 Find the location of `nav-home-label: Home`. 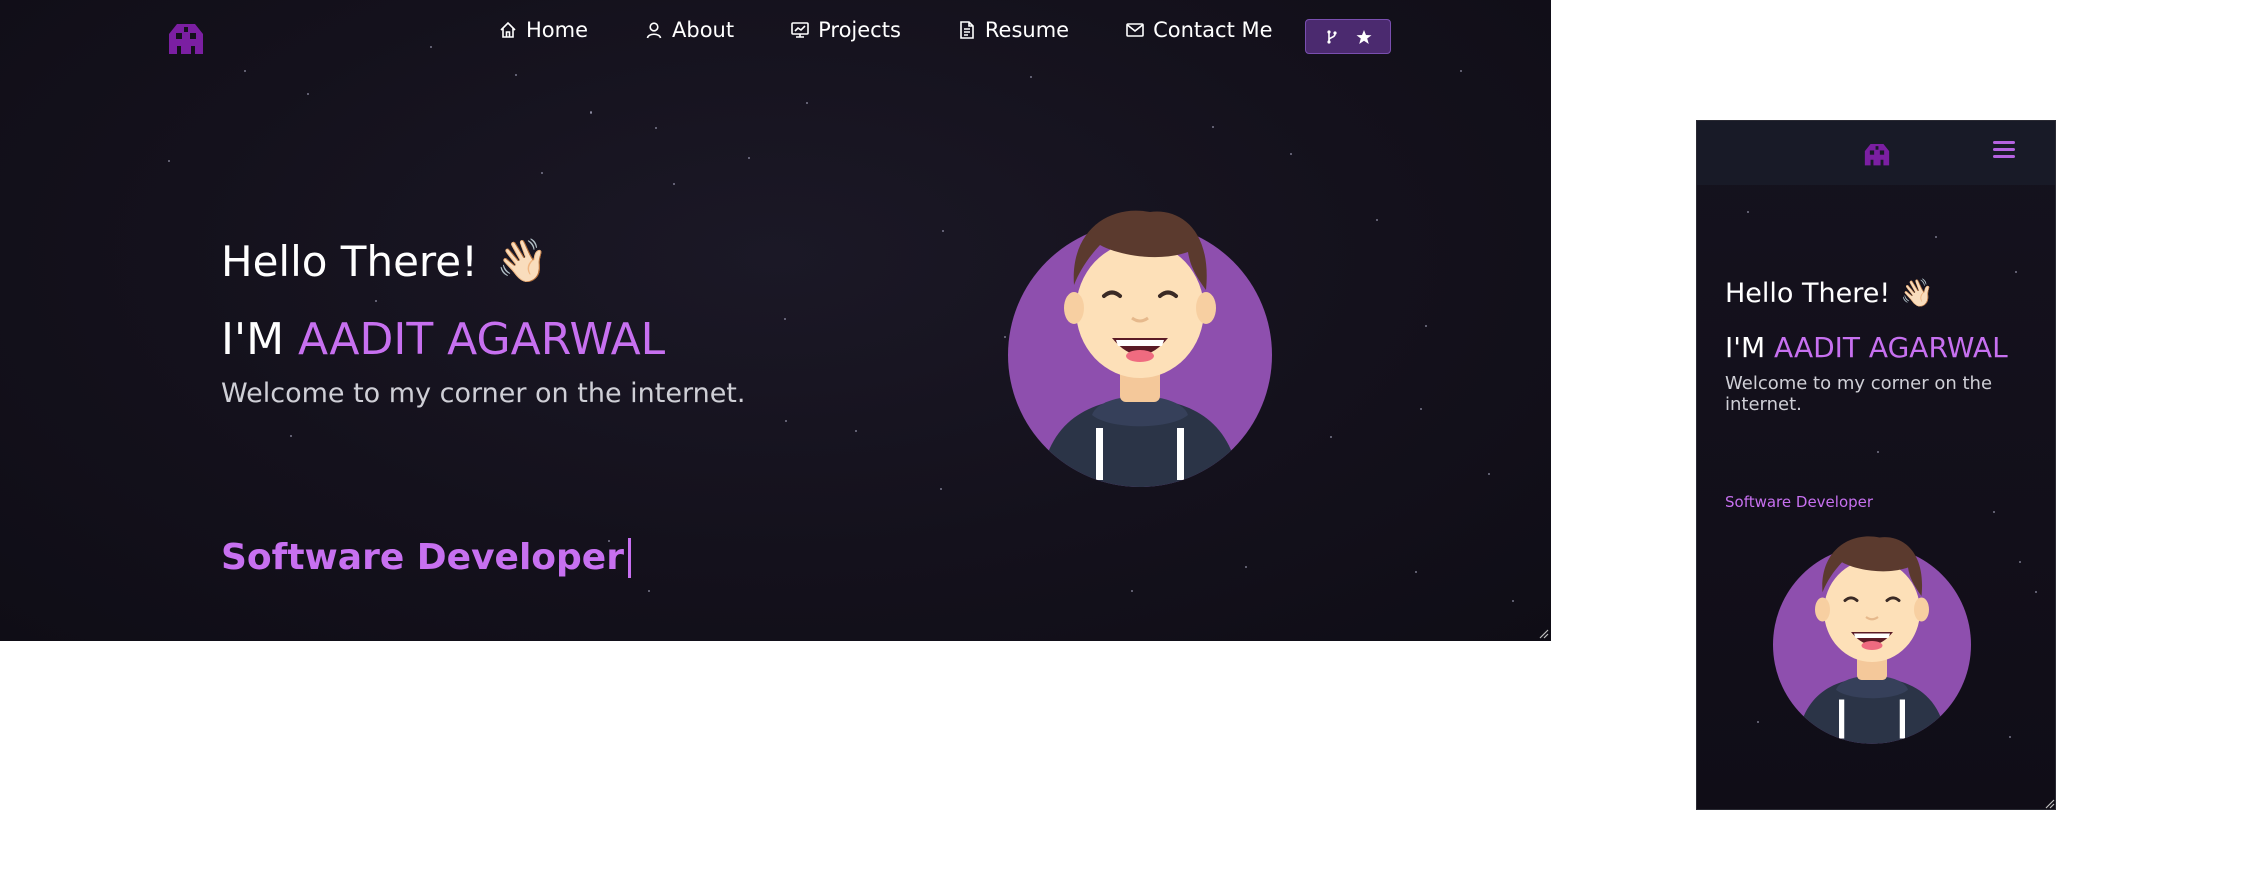

nav-home-label: Home is located at coordinates (557, 30).